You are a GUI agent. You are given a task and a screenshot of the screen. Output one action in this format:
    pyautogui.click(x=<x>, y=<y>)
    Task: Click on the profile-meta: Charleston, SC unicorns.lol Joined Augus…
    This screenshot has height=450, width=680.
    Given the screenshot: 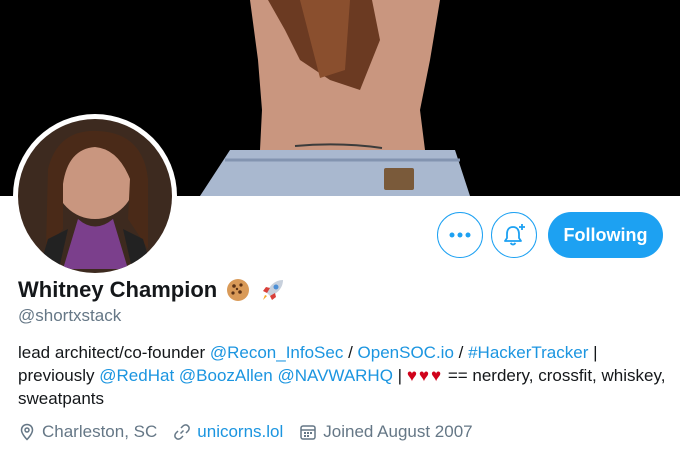 What is the action you would take?
    pyautogui.click(x=253, y=432)
    